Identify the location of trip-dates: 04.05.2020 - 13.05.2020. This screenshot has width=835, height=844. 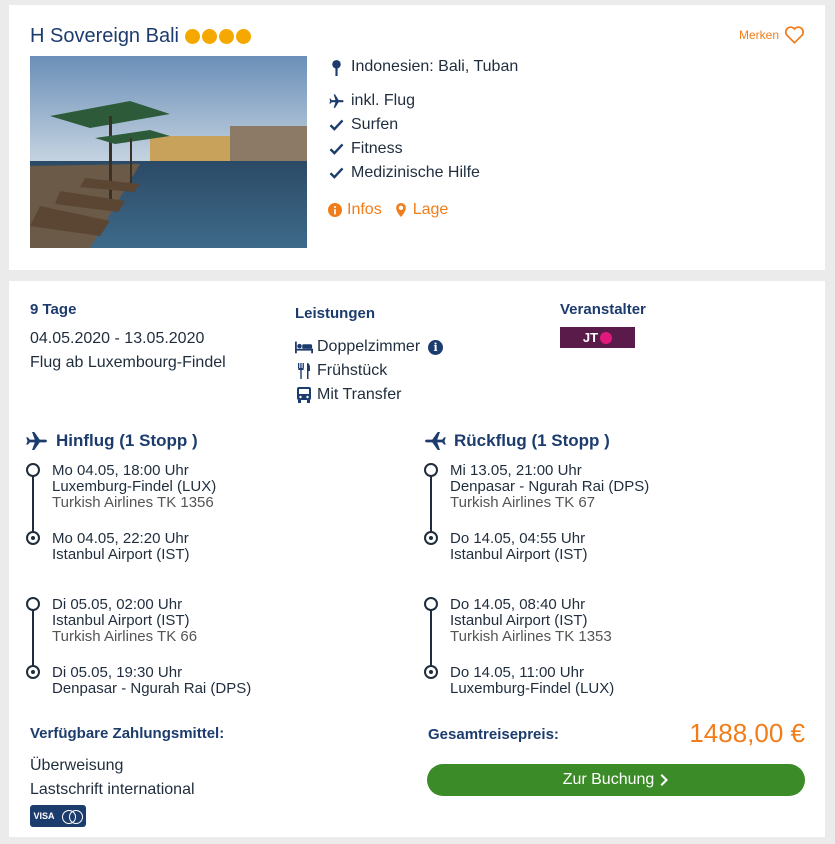
(117, 338).